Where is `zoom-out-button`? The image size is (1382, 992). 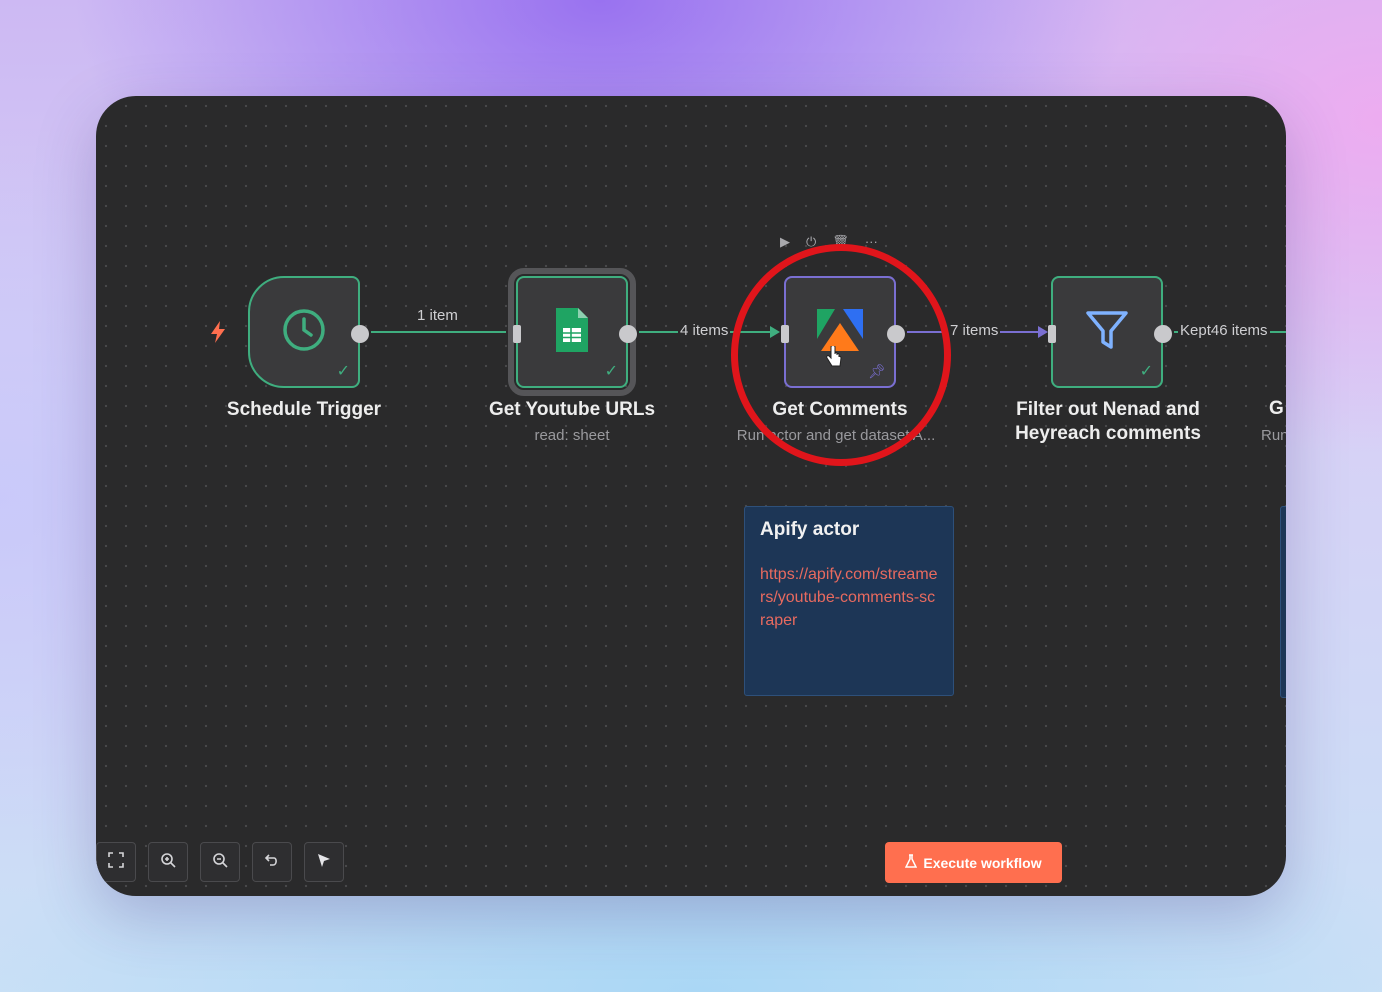 zoom-out-button is located at coordinates (220, 862).